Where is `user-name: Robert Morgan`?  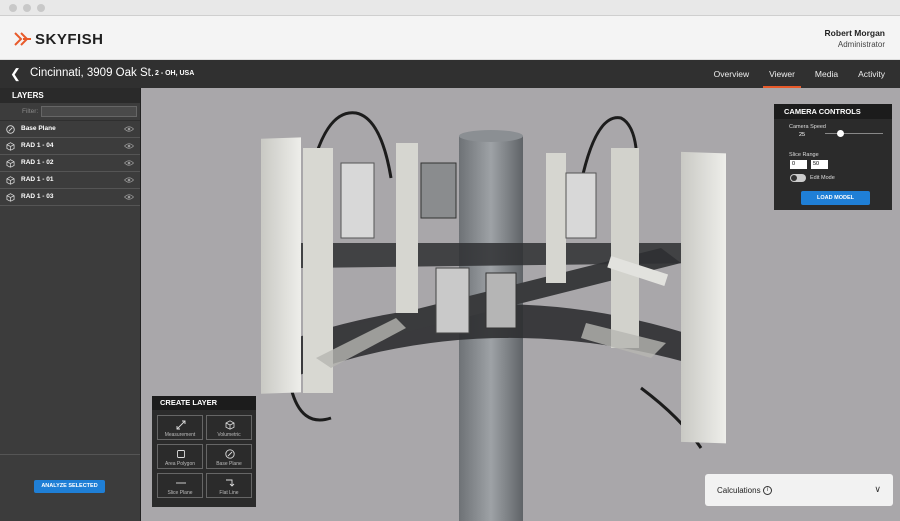
user-name: Robert Morgan is located at coordinates (854, 33).